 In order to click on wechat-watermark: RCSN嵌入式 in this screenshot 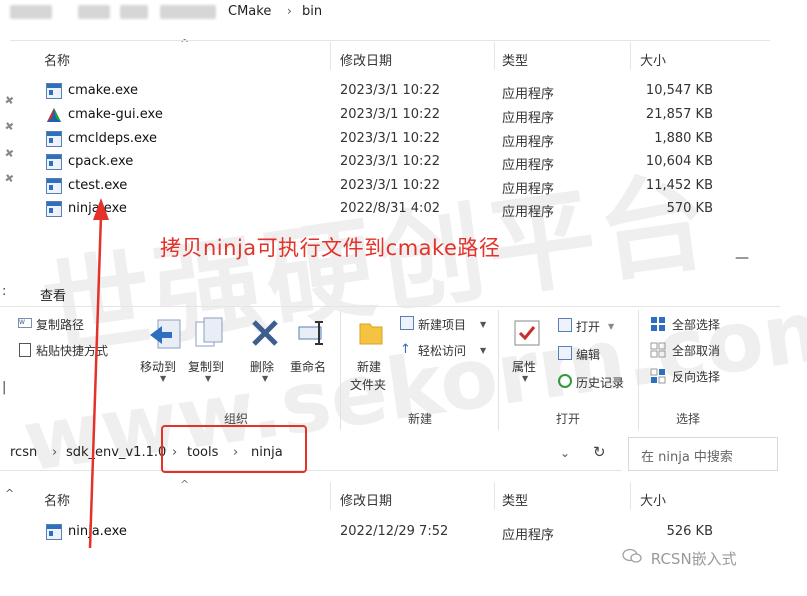, I will do `click(679, 558)`.